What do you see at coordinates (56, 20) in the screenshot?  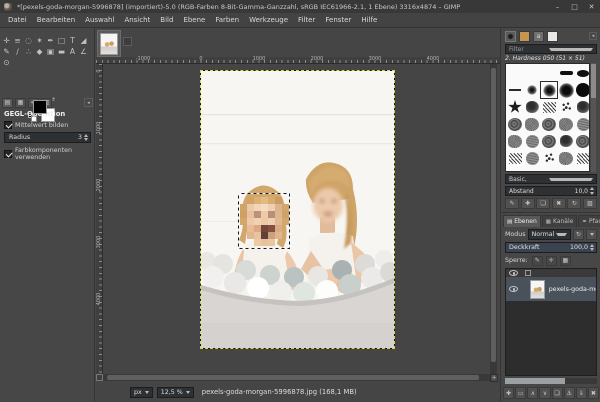 I see `menu-item: Bearbeiten` at bounding box center [56, 20].